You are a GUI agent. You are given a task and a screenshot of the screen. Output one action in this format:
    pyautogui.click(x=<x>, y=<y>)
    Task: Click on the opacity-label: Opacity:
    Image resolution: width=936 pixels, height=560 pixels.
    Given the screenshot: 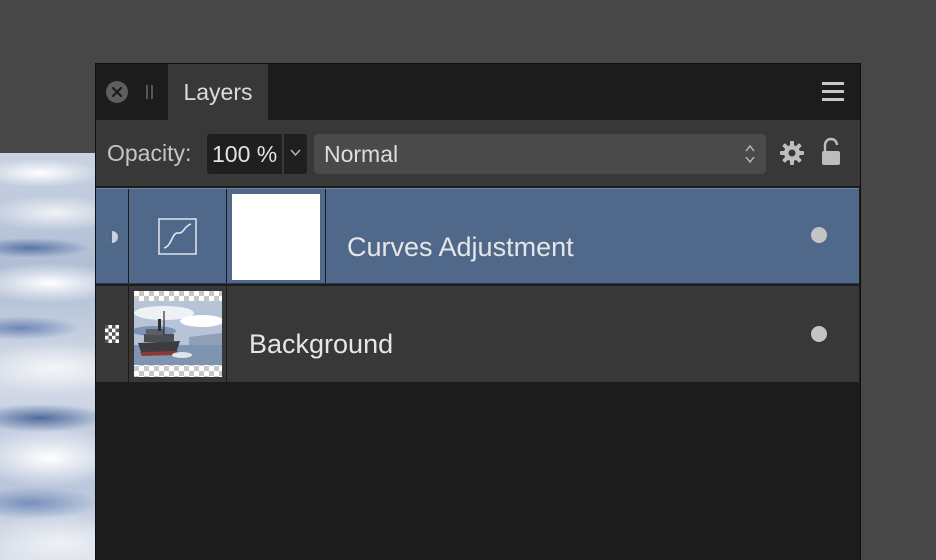 What is the action you would take?
    pyautogui.click(x=149, y=153)
    